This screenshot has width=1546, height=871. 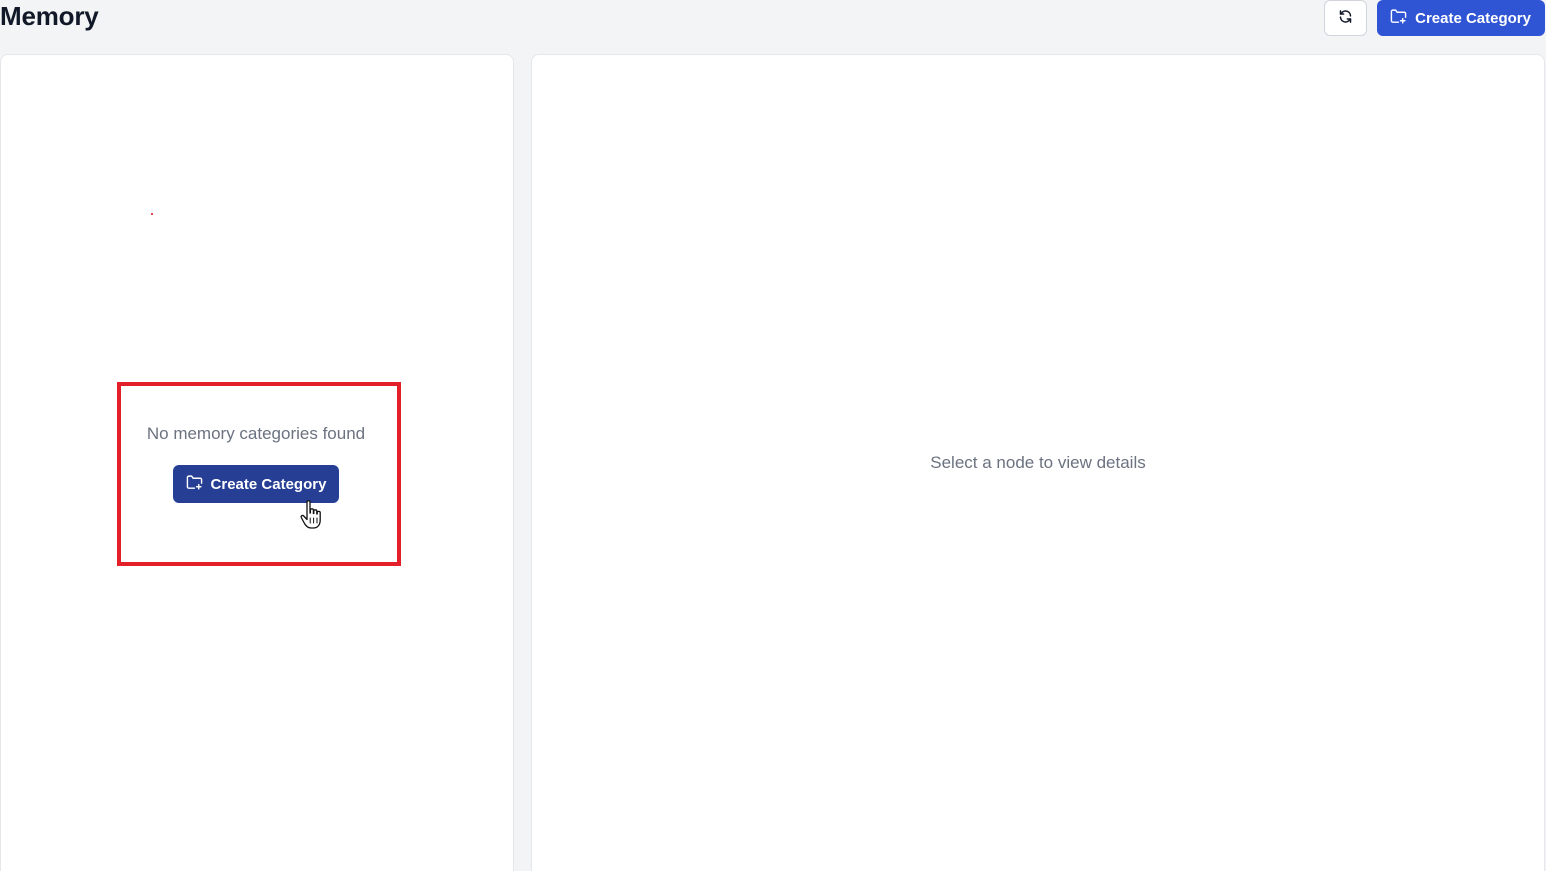 I want to click on create-category-button-header: Create Category, so click(x=1461, y=18).